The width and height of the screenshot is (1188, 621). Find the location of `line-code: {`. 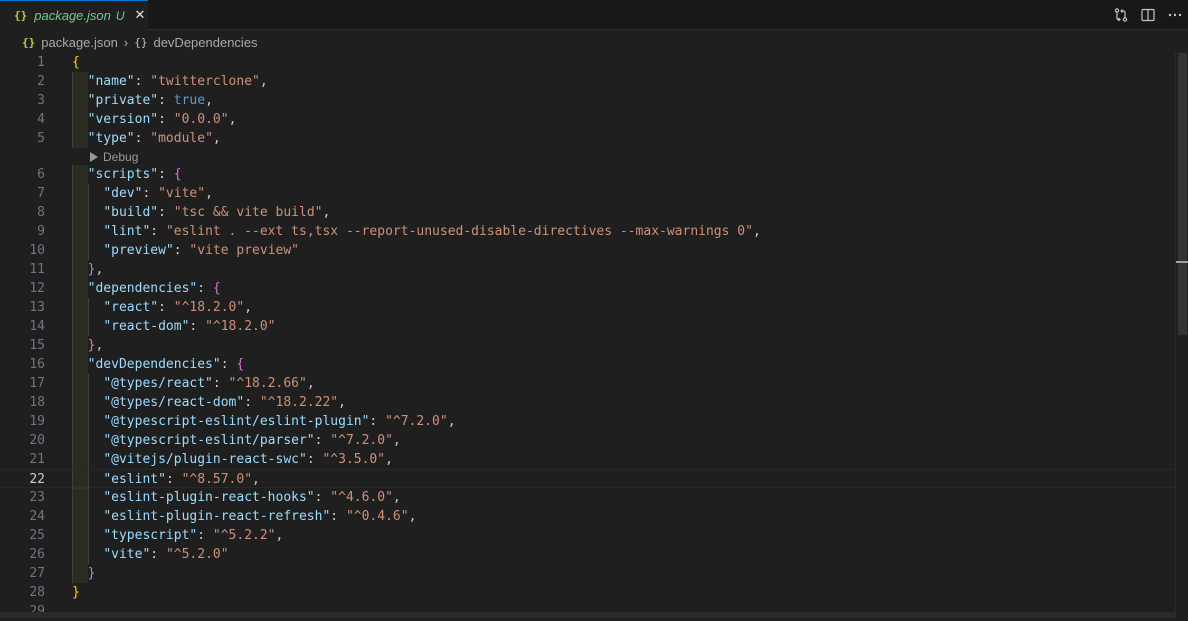

line-code: { is located at coordinates (76, 62).